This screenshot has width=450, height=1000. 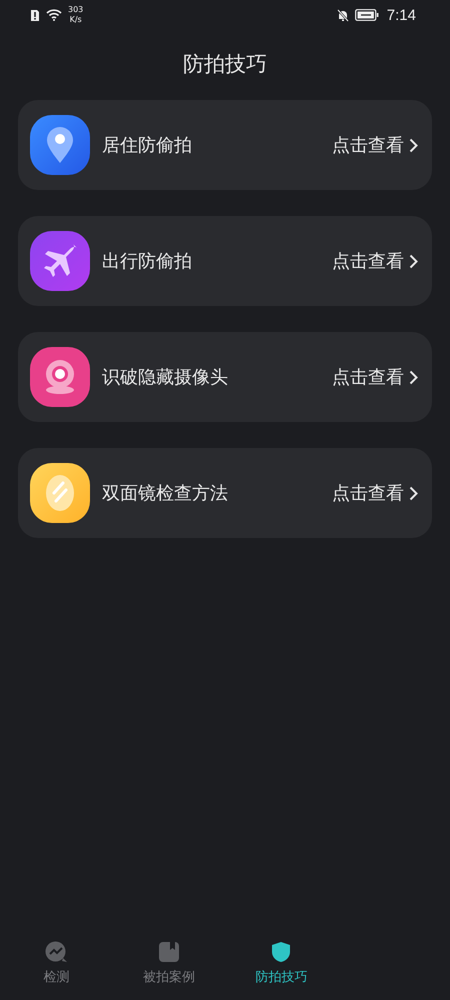 I want to click on tip-title: 居住防偷拍, so click(x=147, y=145).